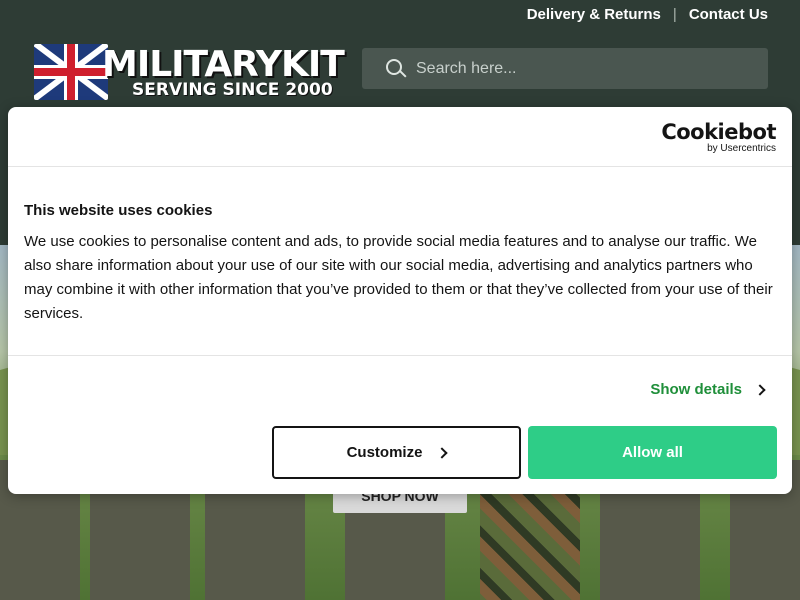 This screenshot has width=800, height=600. I want to click on logo-tagline: SERVING SINCE 2000, so click(232, 90).